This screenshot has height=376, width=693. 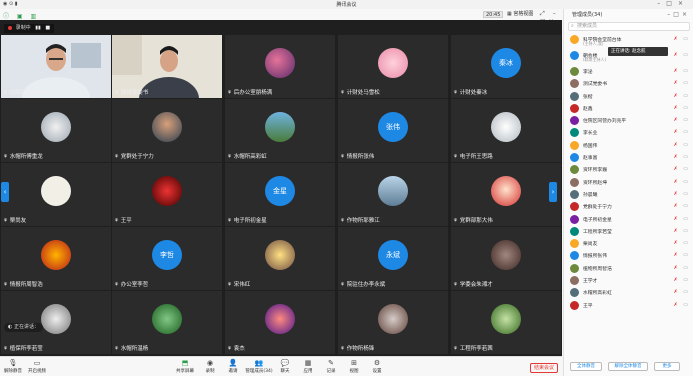 I want to click on member-item: 孙晨曦 ✗ ▭, so click(x=628, y=194).